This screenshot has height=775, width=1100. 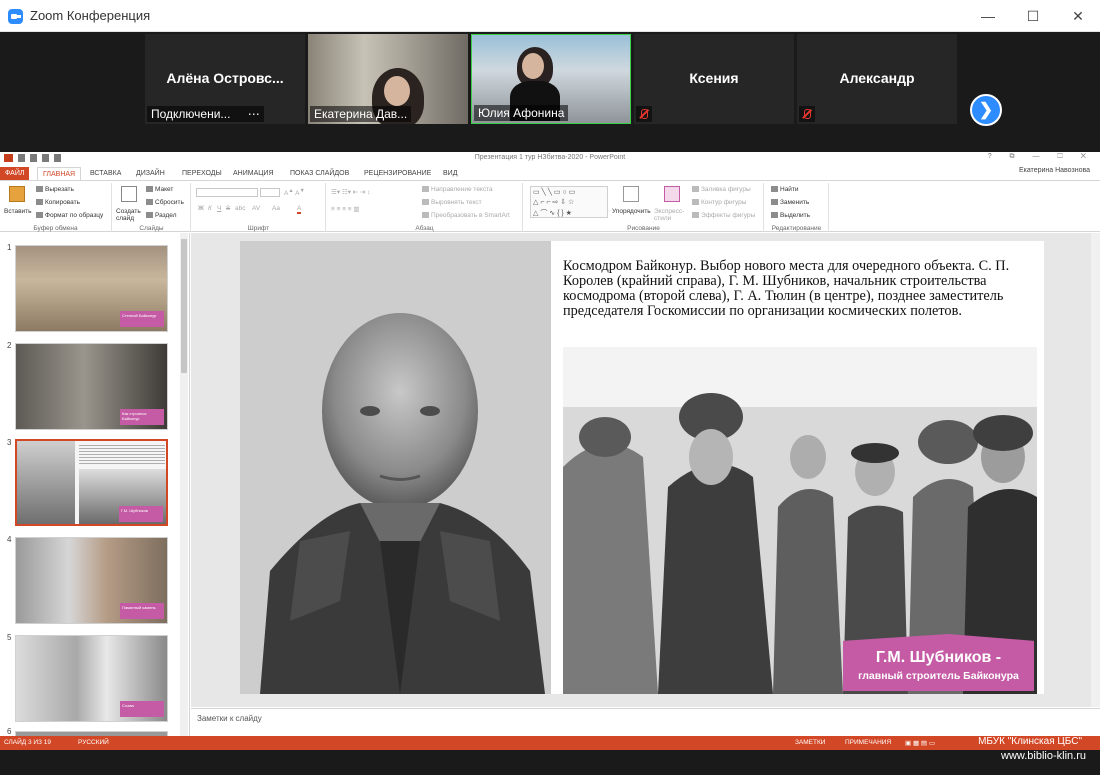 What do you see at coordinates (130, 215) in the screenshot?
I see `new-slide-button: Создать слайд` at bounding box center [130, 215].